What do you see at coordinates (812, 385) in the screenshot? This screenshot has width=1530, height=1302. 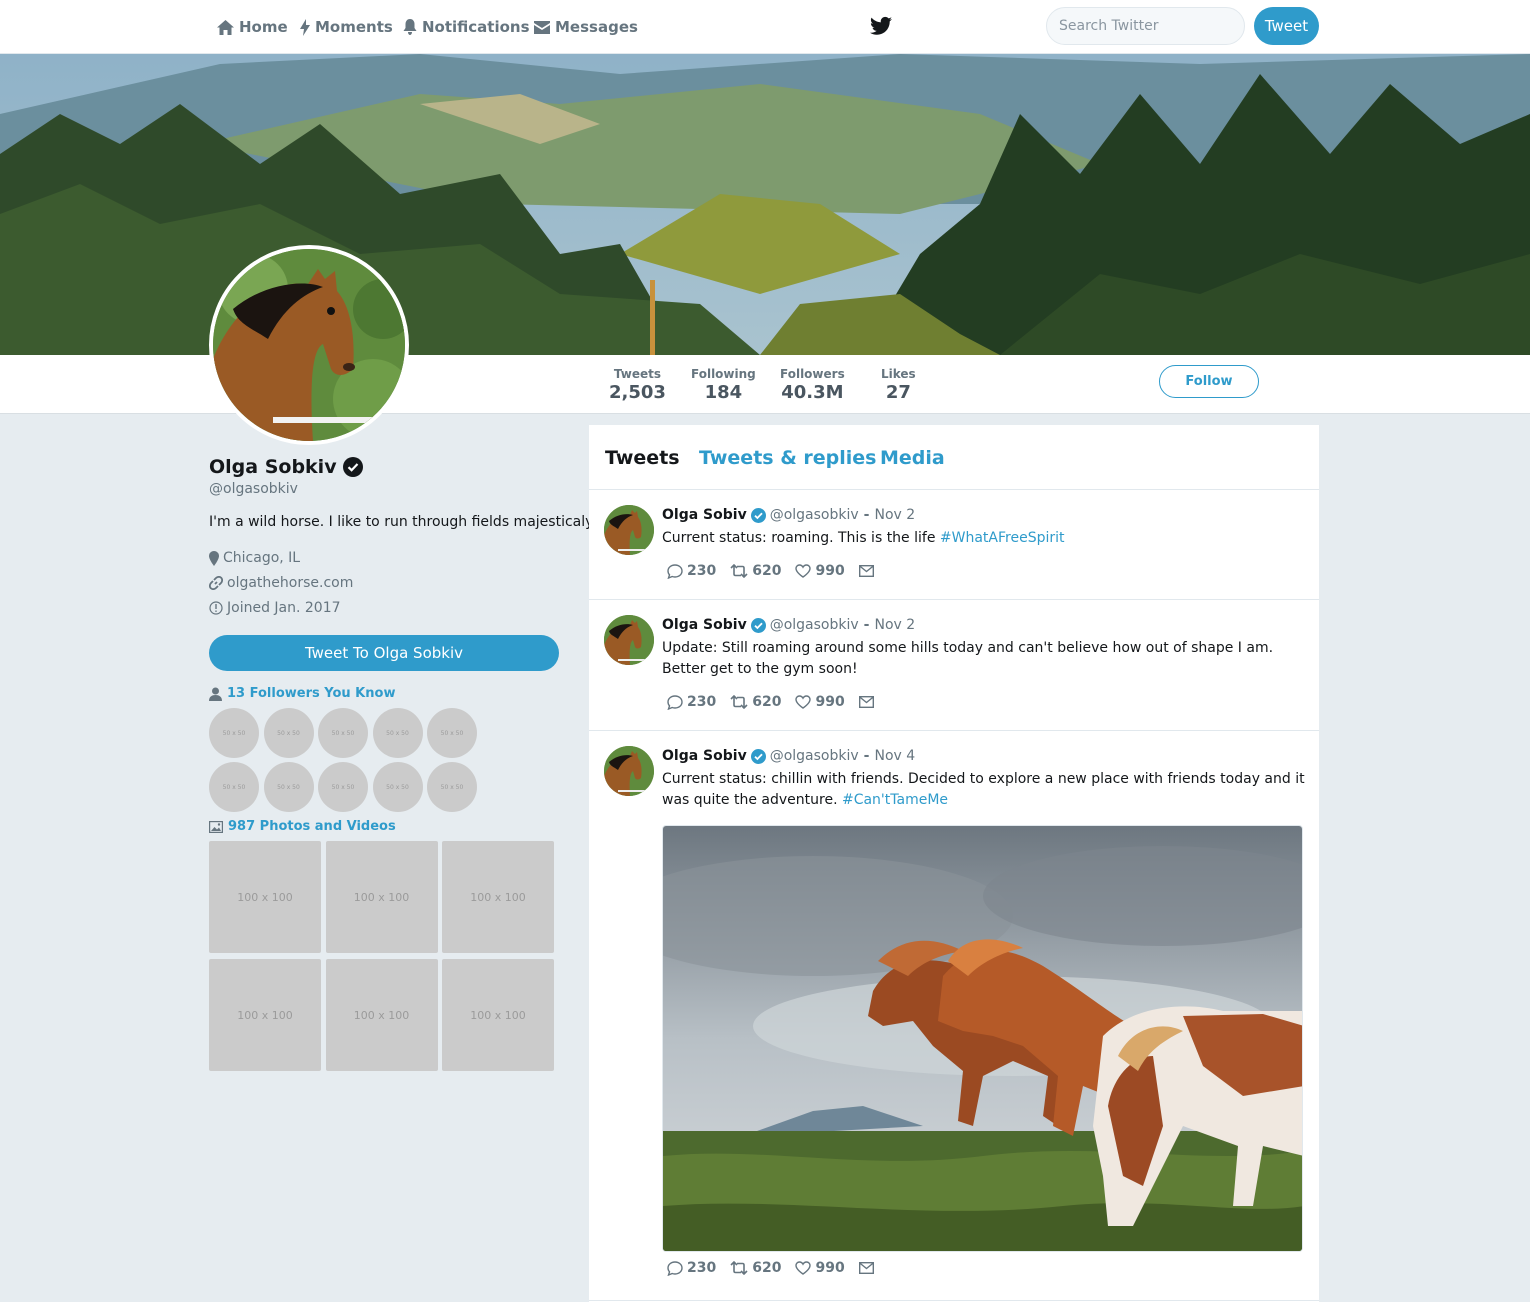 I see `stat-followers: Followers 40.3M` at bounding box center [812, 385].